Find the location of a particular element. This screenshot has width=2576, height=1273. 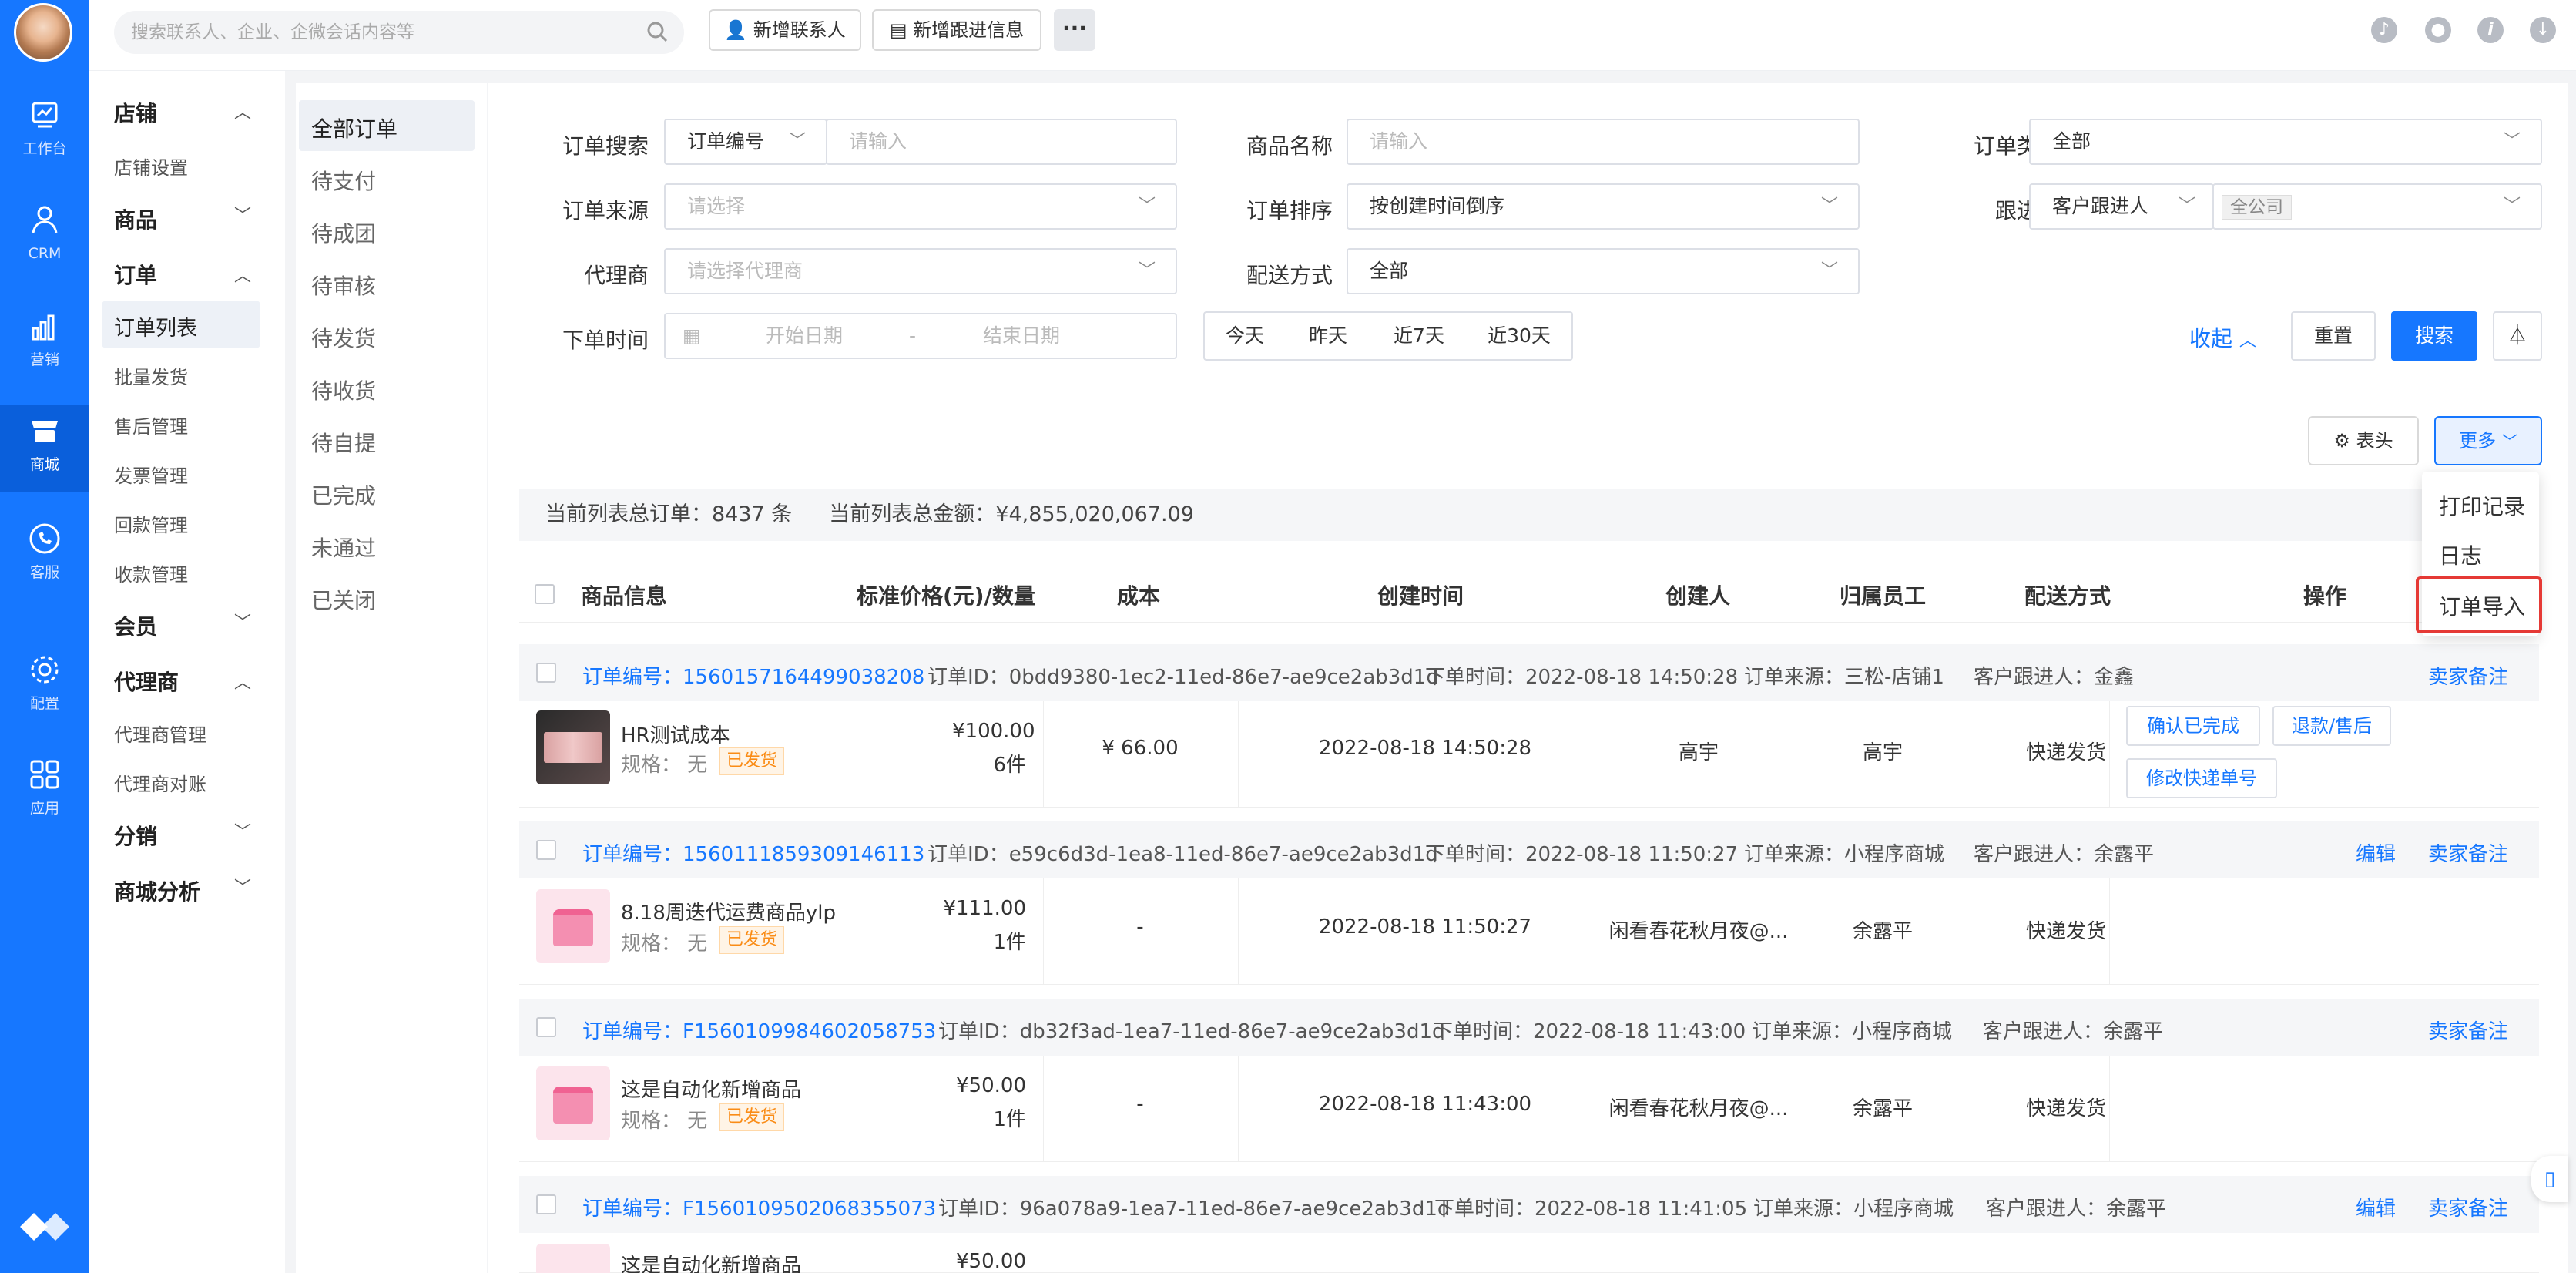

order-no-link: 订单编号：F1560109502068355073 is located at coordinates (759, 1207).